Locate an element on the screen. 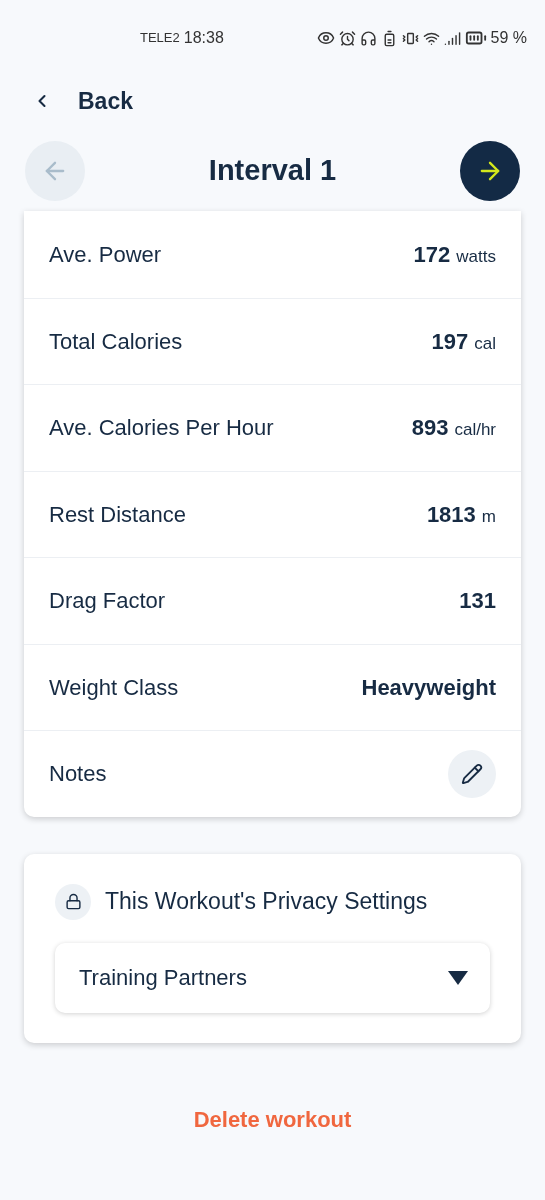 This screenshot has width=545, height=1200. edit-button is located at coordinates (472, 773).